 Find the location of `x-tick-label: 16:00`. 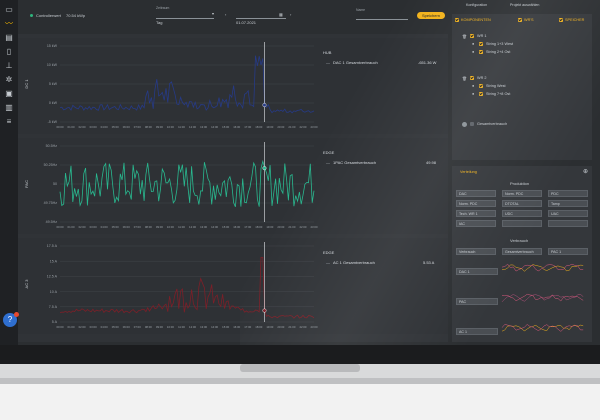

x-tick-label: 16:00 is located at coordinates (236, 327).